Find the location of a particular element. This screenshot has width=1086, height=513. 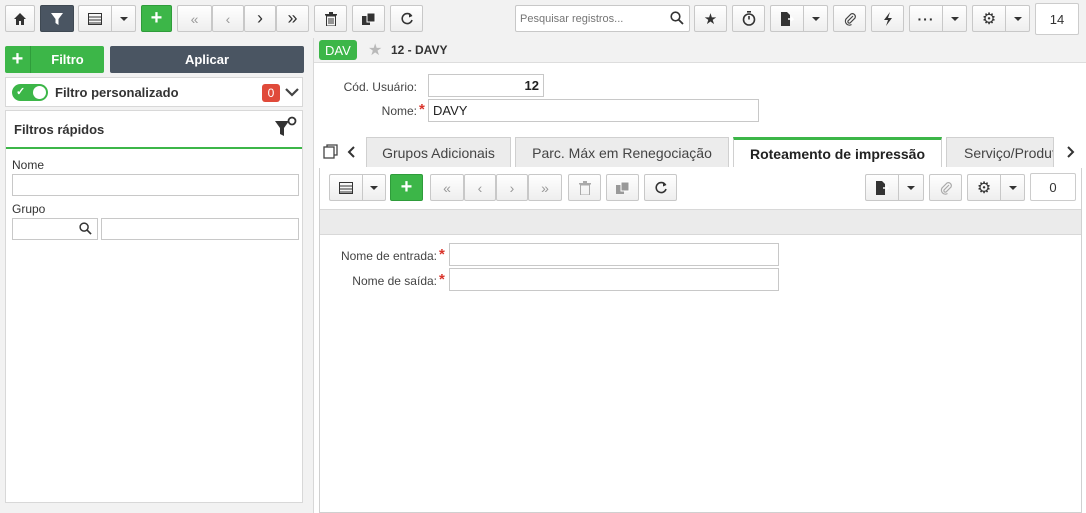

settings-button: ⚙ is located at coordinates (988, 18).